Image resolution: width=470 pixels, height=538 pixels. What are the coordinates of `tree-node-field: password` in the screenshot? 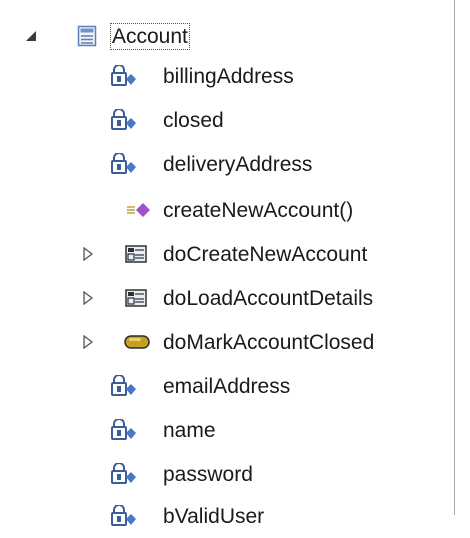 It's located at (227, 474).